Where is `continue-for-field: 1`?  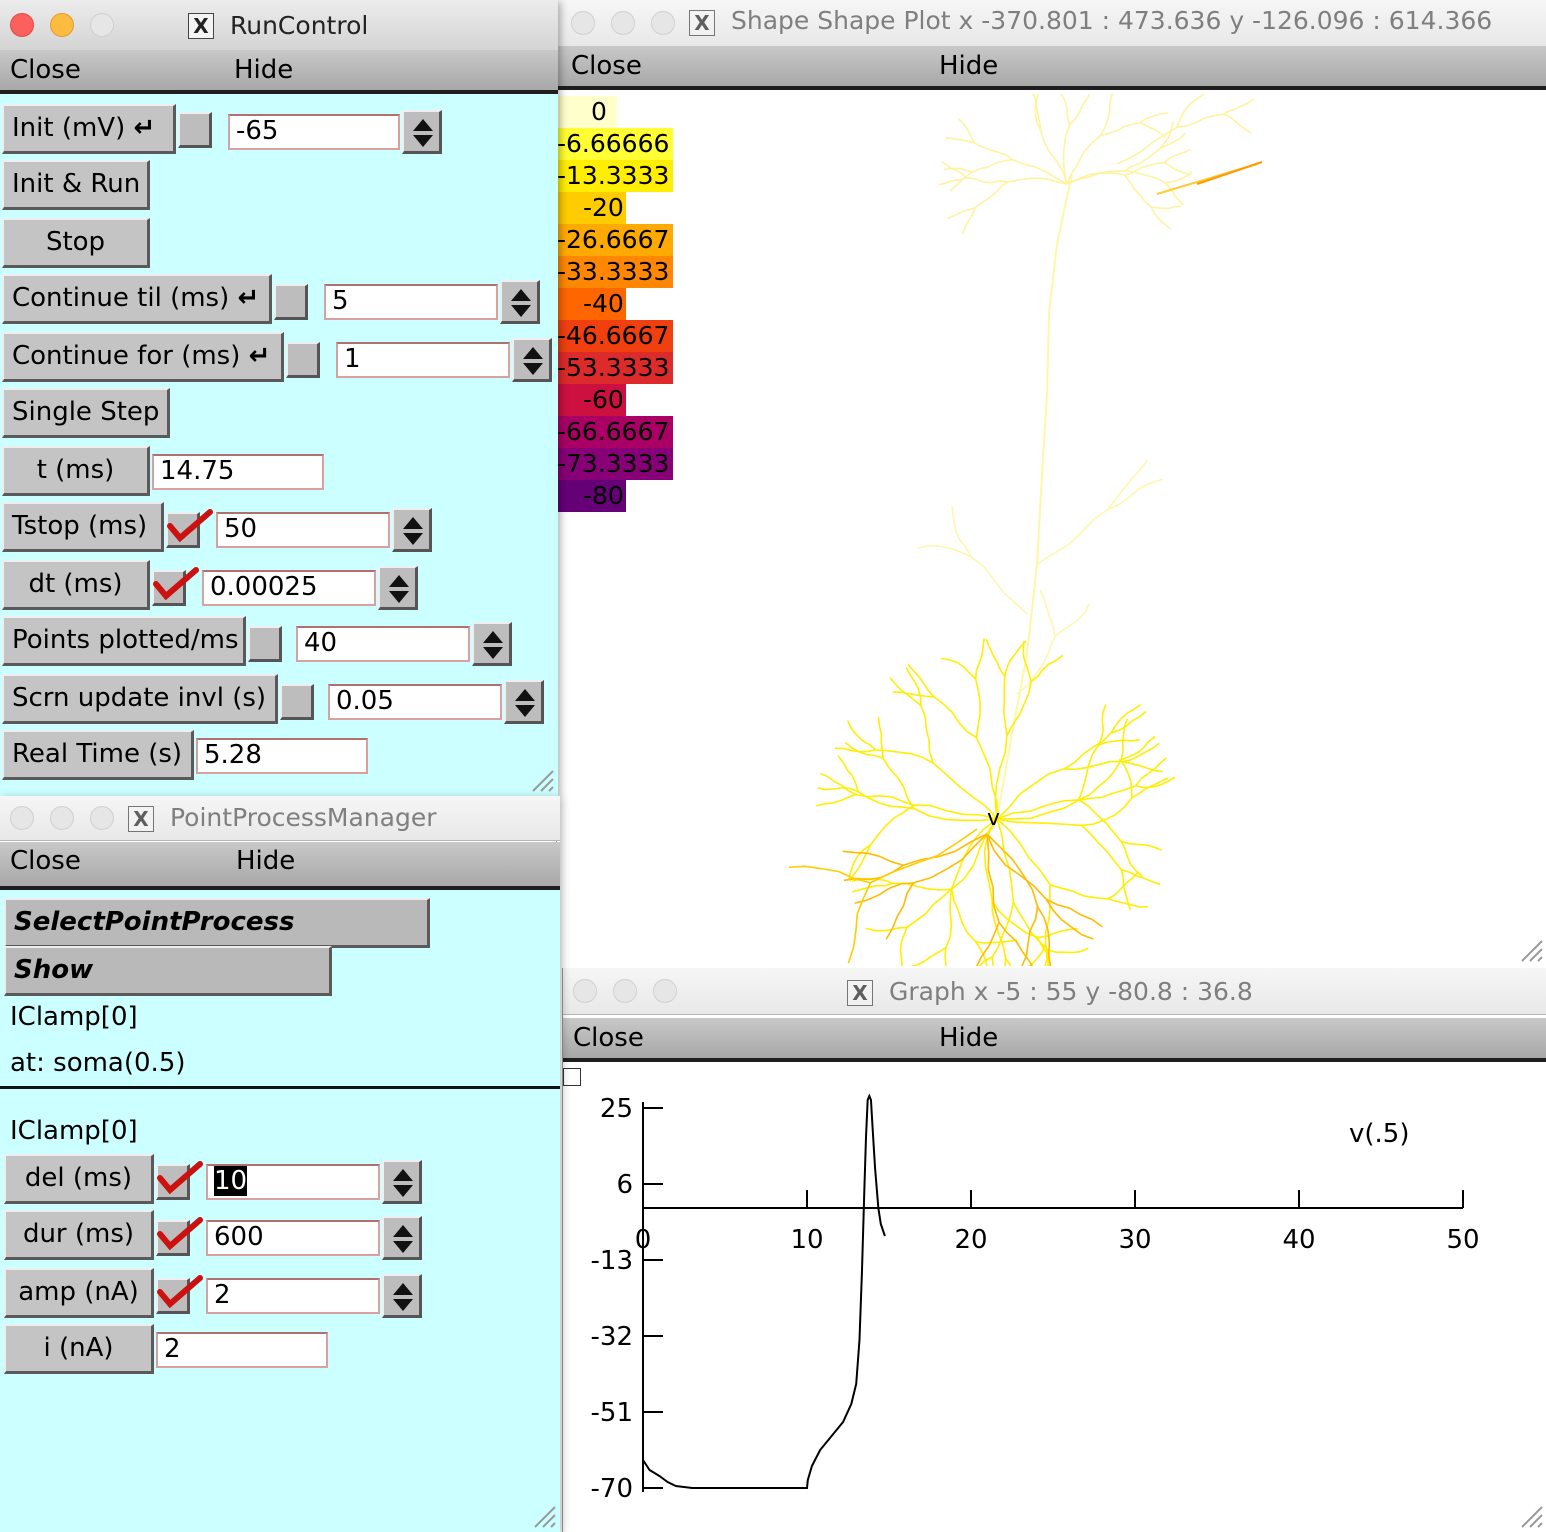 continue-for-field: 1 is located at coordinates (423, 360).